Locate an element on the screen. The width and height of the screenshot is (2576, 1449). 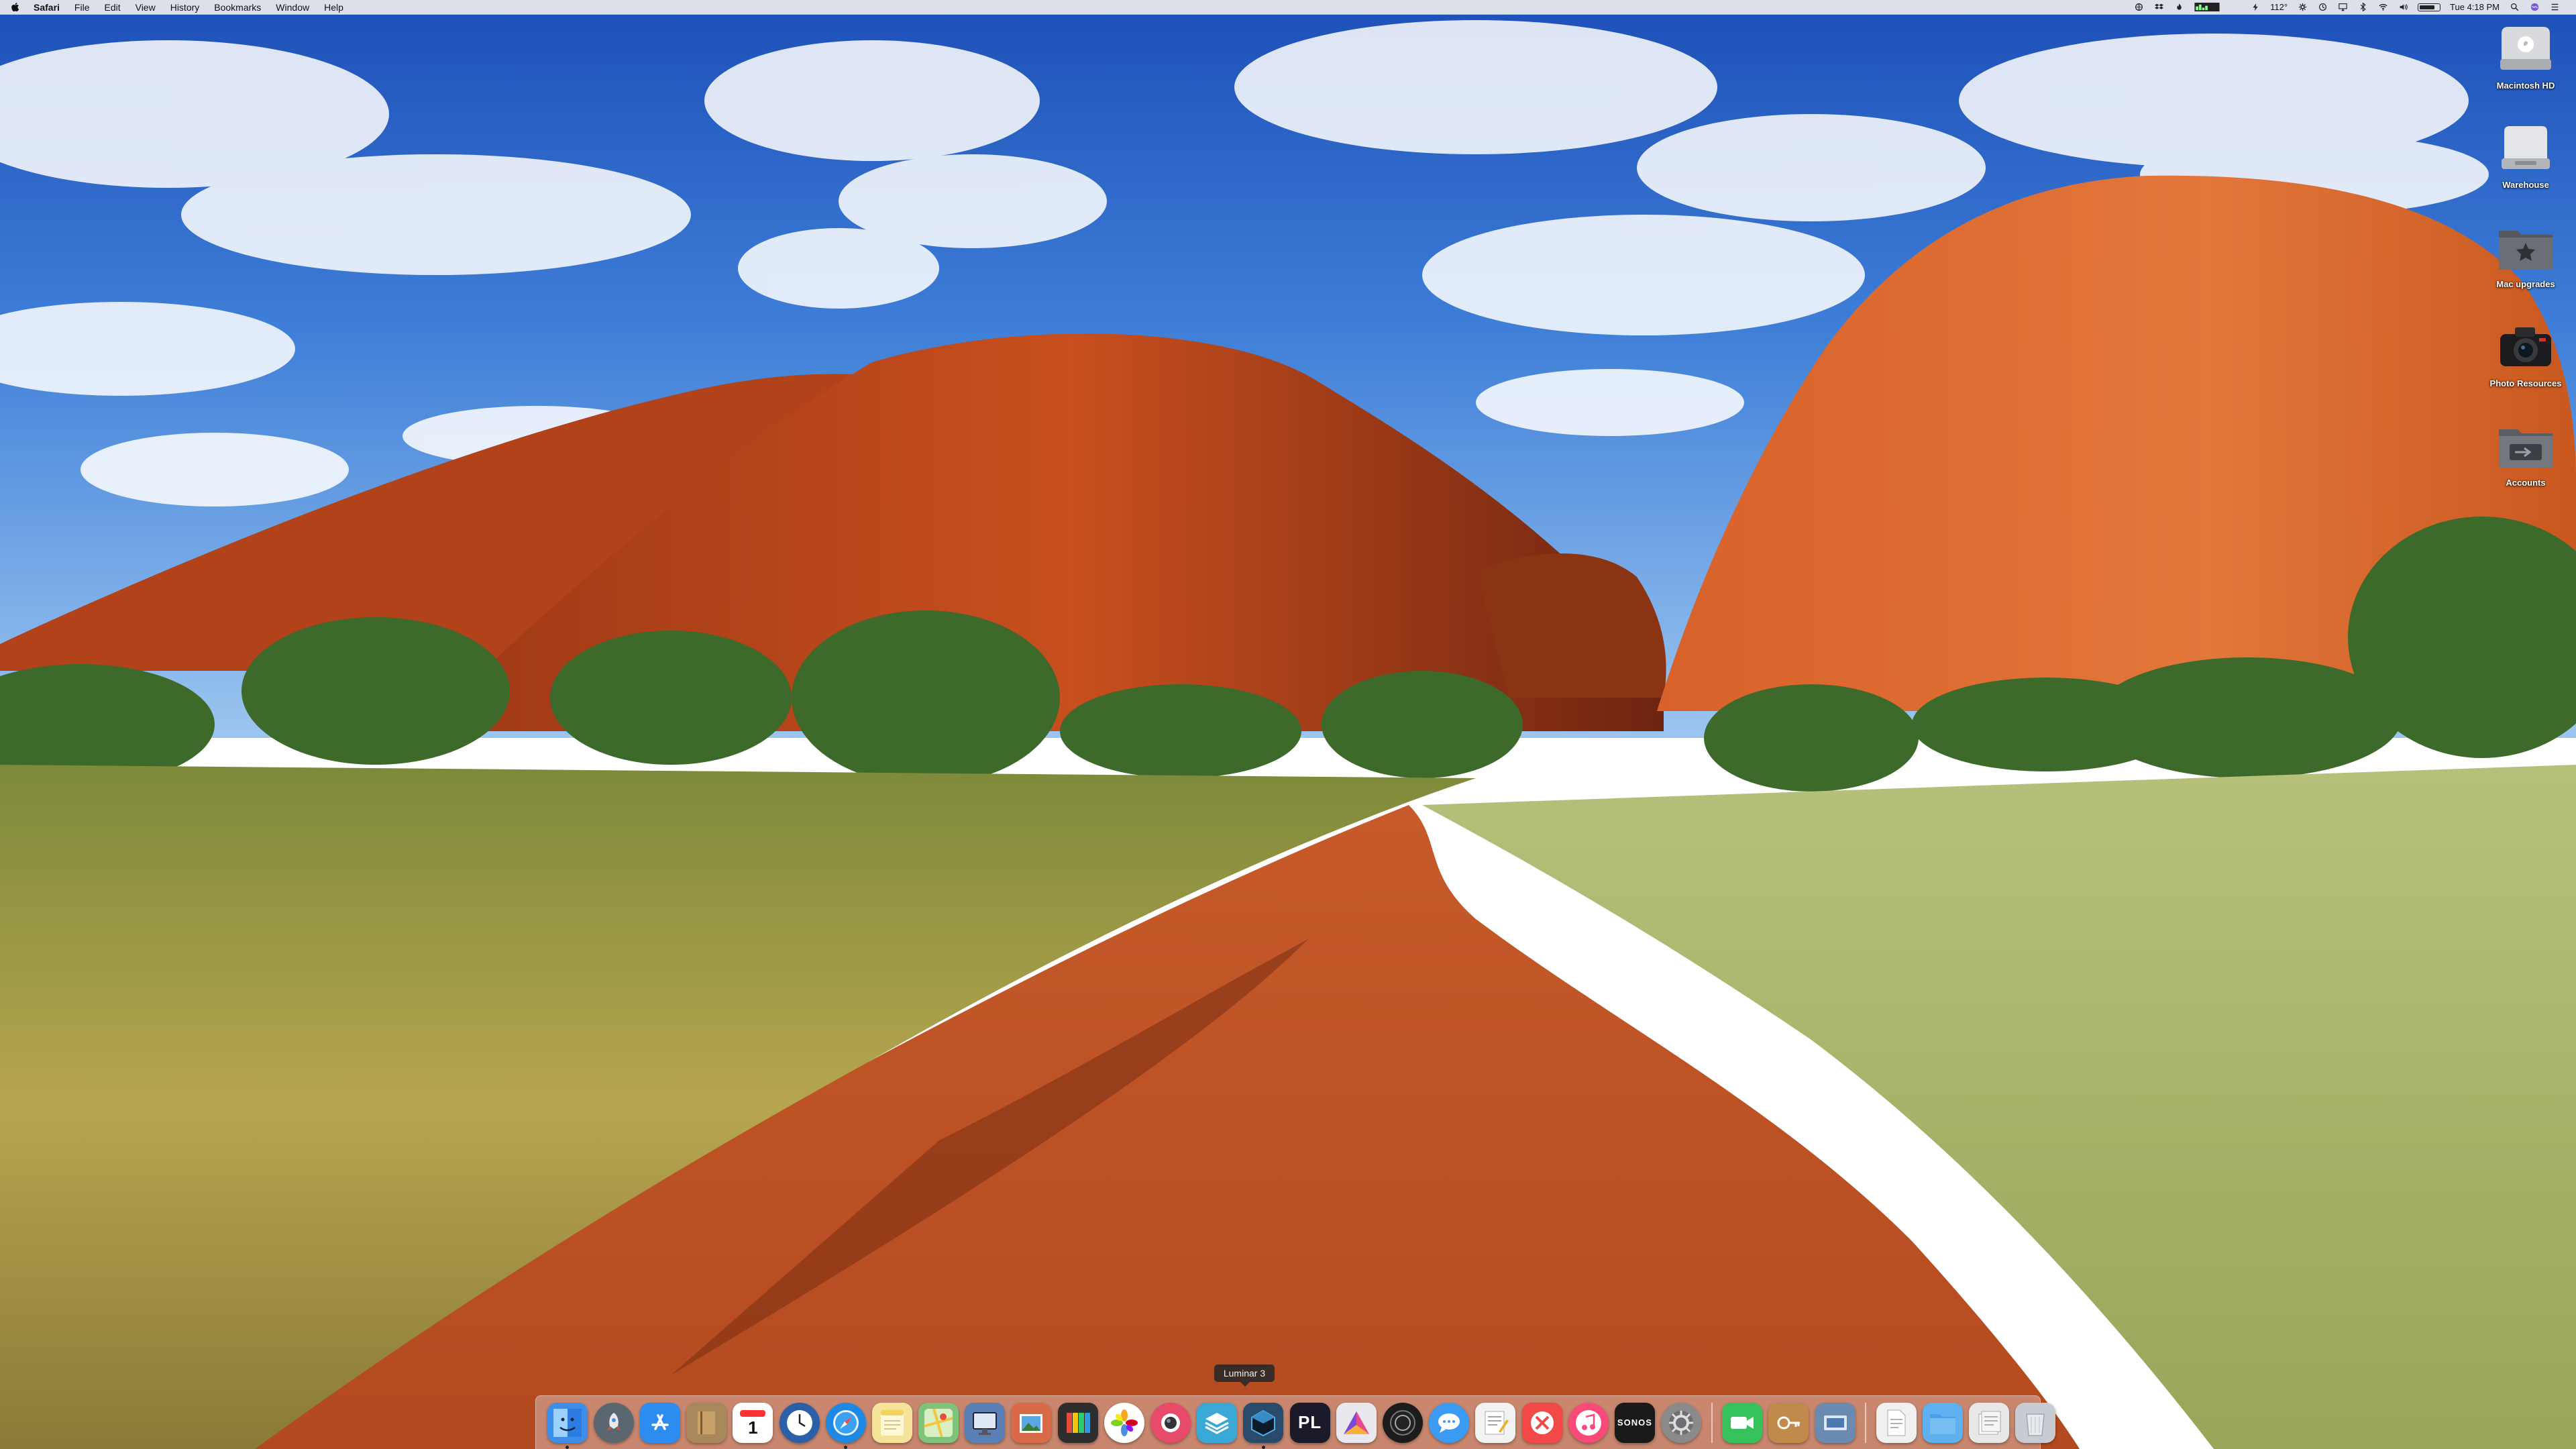
compass-icon is located at coordinates (846, 1422).